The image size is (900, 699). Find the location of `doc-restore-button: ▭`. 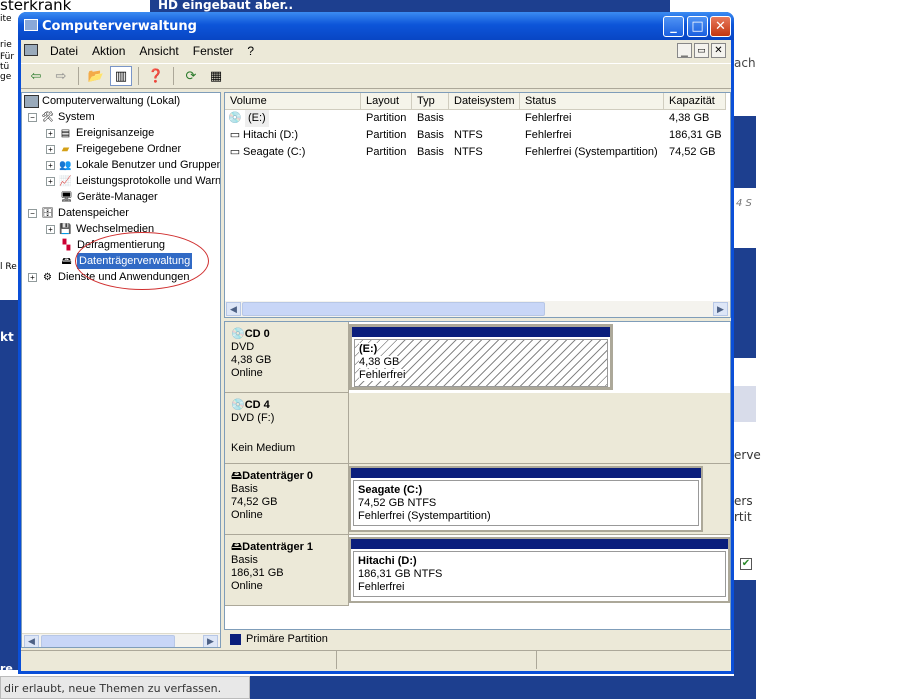

doc-restore-button: ▭ is located at coordinates (701, 50).